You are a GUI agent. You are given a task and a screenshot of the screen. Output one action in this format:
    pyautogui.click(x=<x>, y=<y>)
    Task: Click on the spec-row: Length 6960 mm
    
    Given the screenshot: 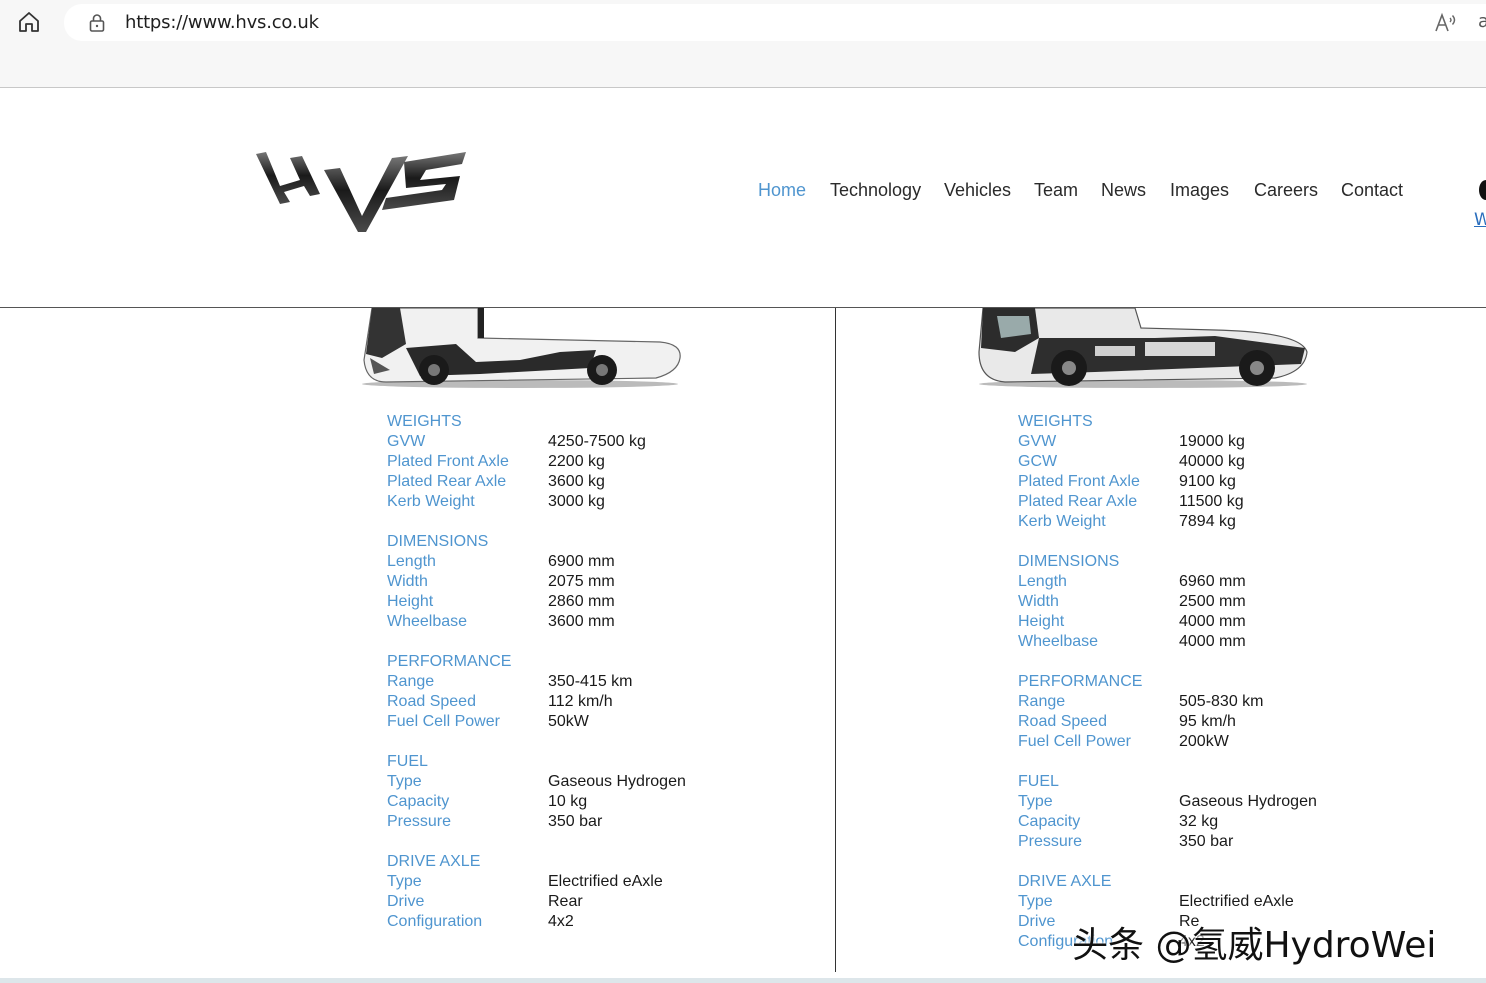 What is the action you would take?
    pyautogui.click(x=1132, y=582)
    